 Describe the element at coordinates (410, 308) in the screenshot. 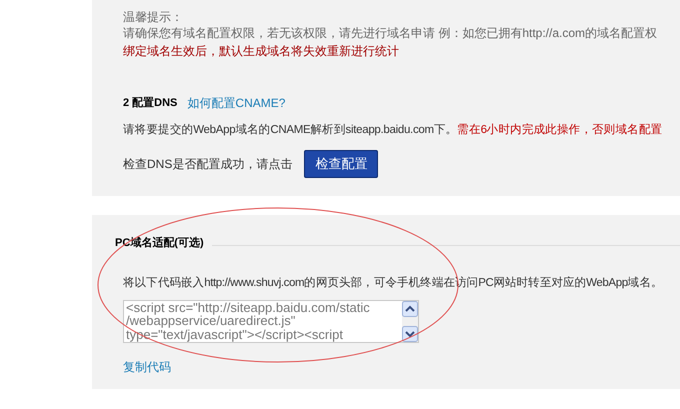

I see `scroll-up-icon` at that location.